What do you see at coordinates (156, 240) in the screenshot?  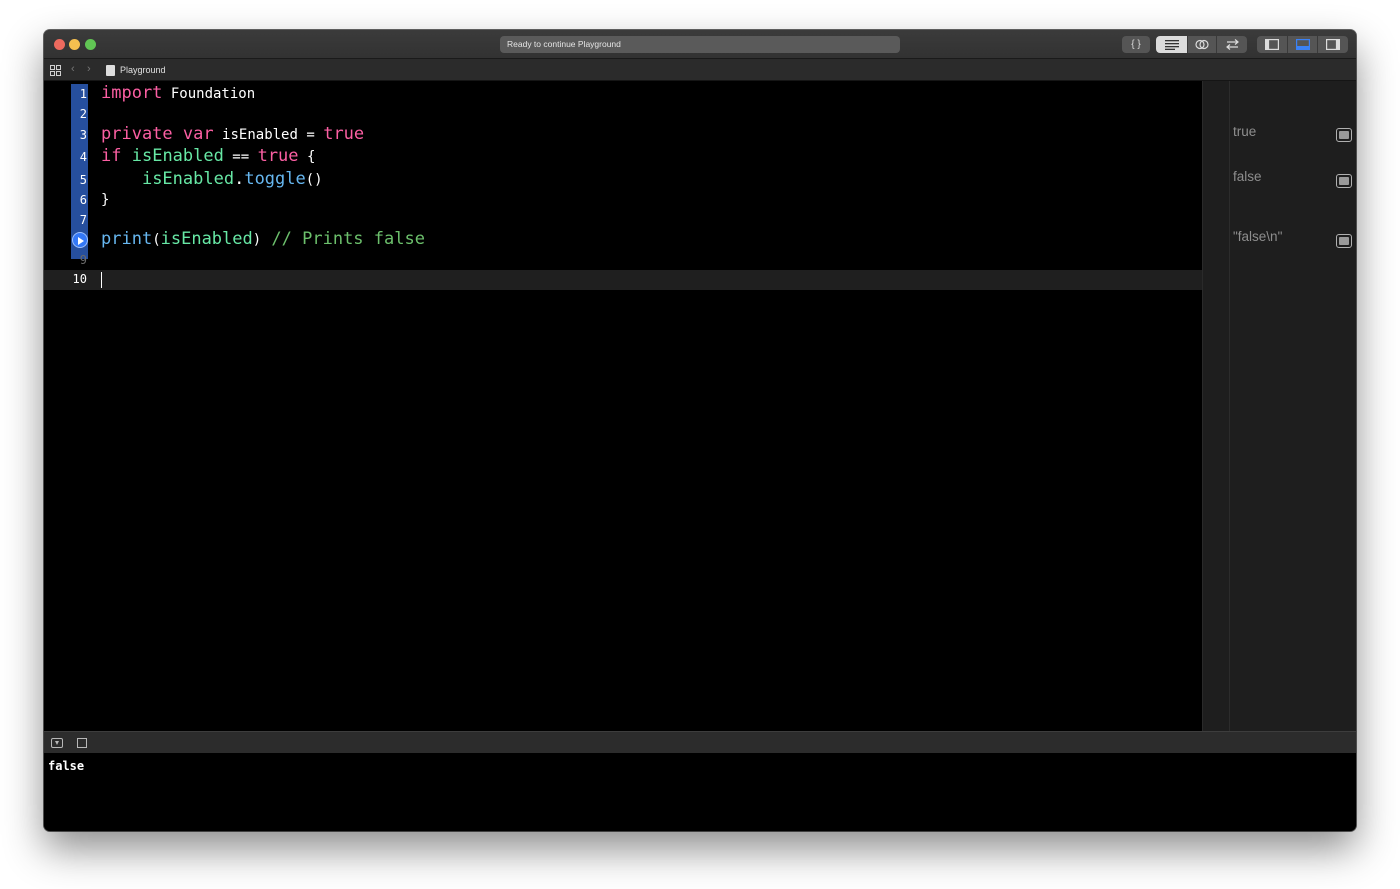 I see `code-token: (` at bounding box center [156, 240].